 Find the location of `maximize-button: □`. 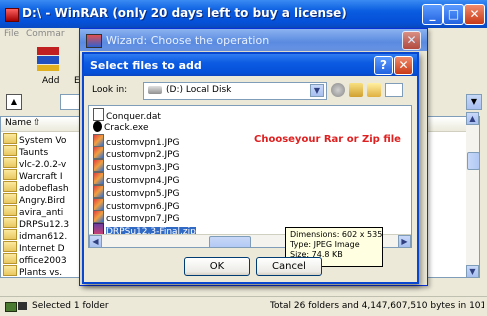

maximize-button: □ is located at coordinates (453, 14).